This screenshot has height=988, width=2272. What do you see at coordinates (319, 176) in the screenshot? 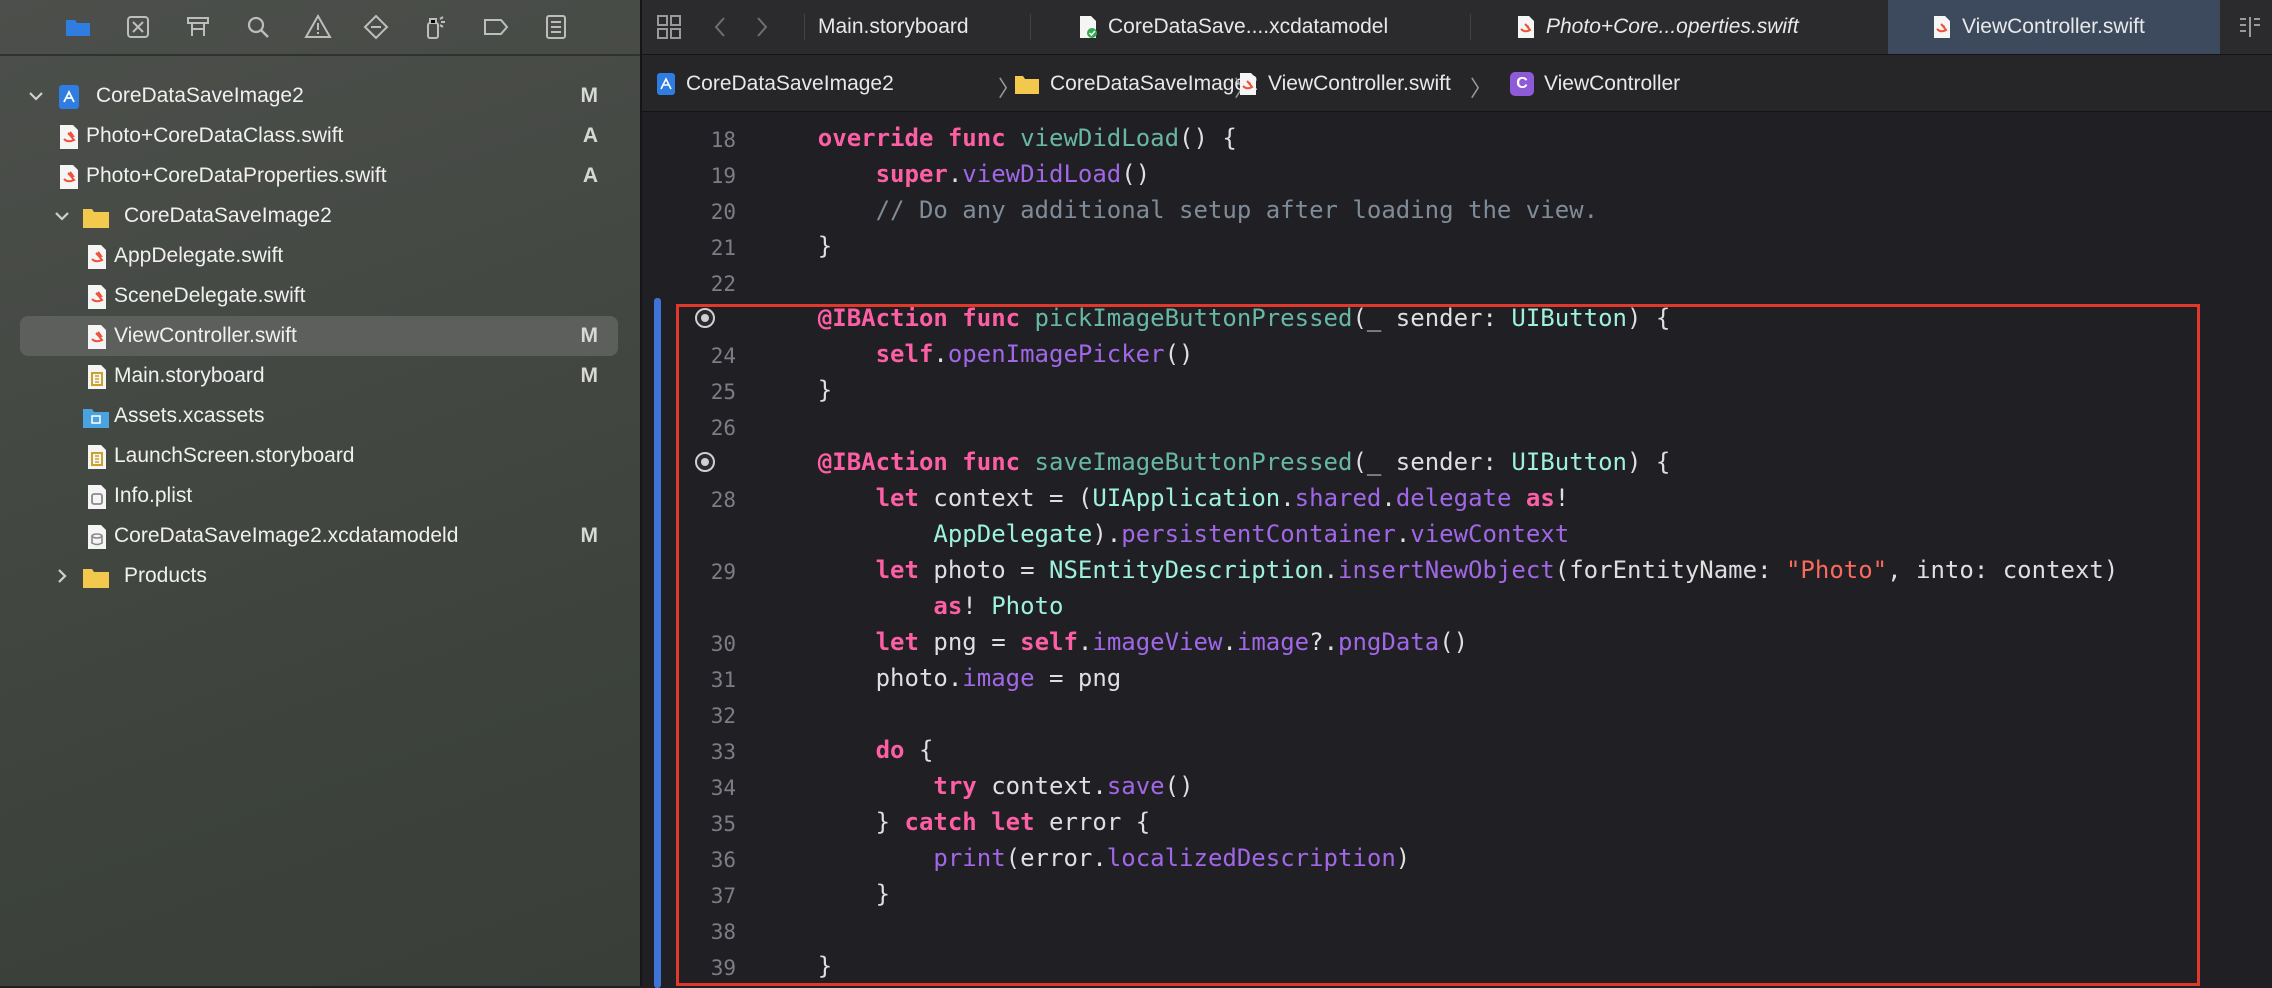
I see `tree-item-file: Photo+CoreDataProperties.swift A` at bounding box center [319, 176].